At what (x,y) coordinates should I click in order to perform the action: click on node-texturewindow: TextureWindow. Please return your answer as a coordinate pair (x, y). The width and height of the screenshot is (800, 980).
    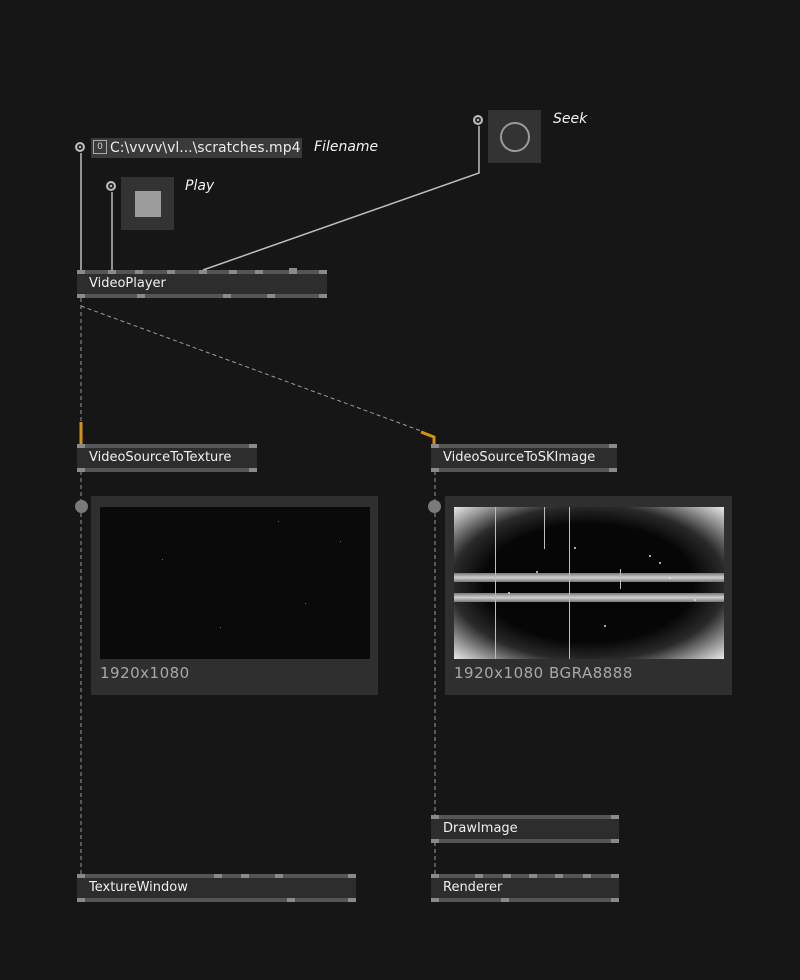
    Looking at the image, I should click on (216, 888).